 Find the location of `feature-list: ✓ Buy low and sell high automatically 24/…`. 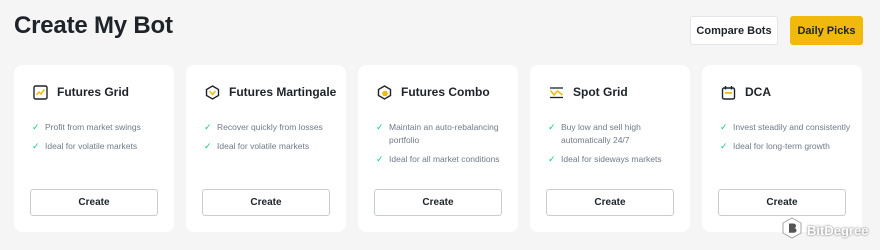

feature-list: ✓ Buy low and sell high automatically 24/… is located at coordinates (614, 146).